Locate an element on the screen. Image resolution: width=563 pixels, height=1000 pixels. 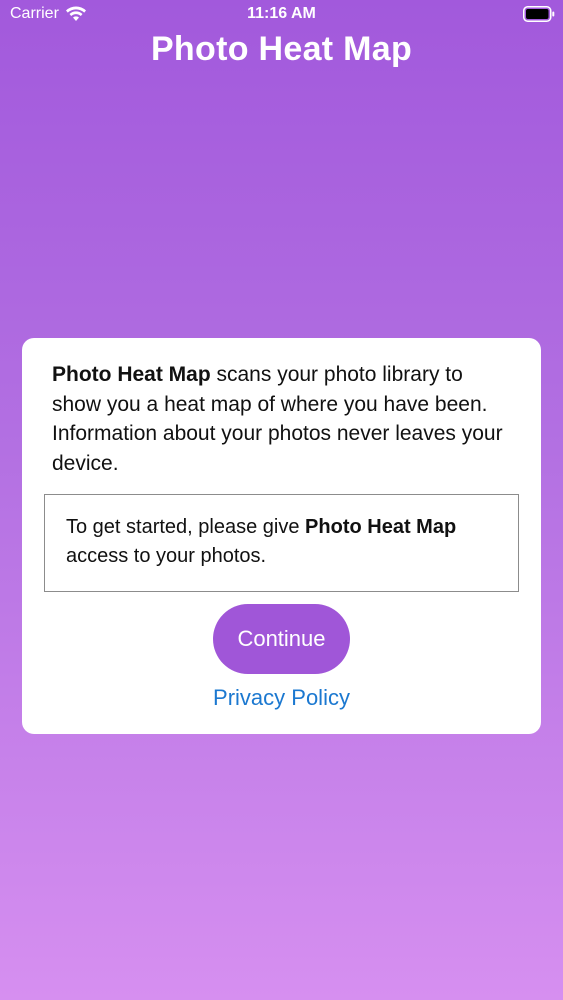
intro-app-name: Photo Heat Map is located at coordinates (131, 374).